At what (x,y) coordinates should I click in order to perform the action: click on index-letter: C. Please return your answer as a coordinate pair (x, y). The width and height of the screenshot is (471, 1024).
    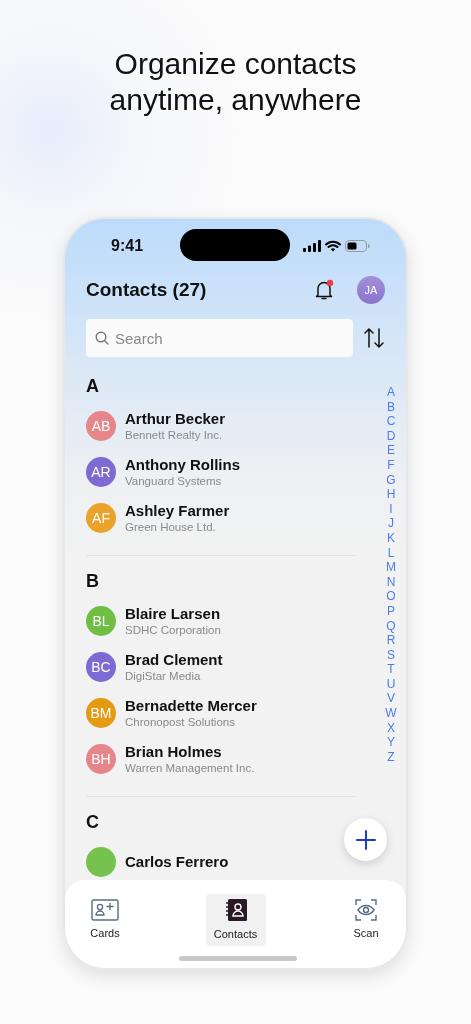
    Looking at the image, I should click on (391, 421).